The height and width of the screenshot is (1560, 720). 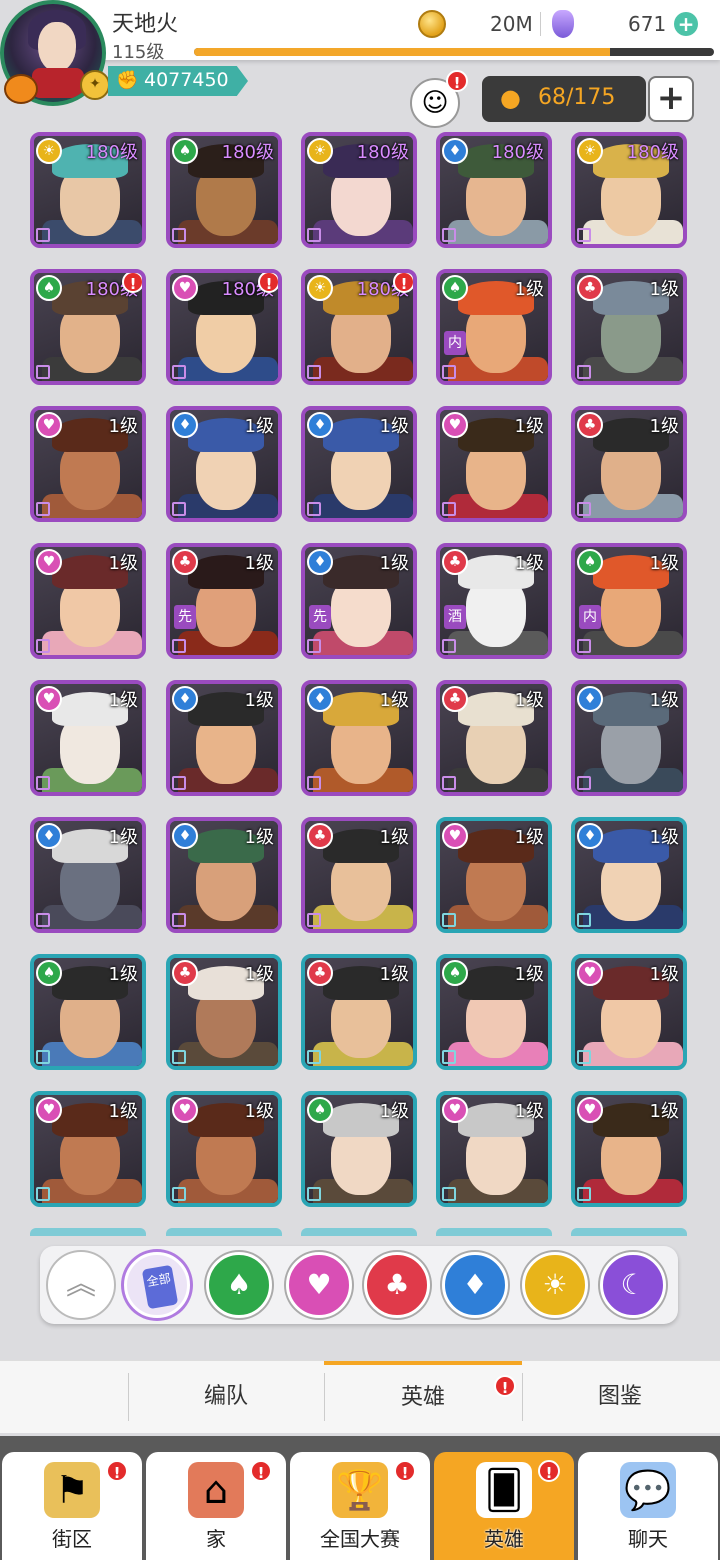 I want to click on hero-card: ♦ 1级先, so click(x=359, y=601).